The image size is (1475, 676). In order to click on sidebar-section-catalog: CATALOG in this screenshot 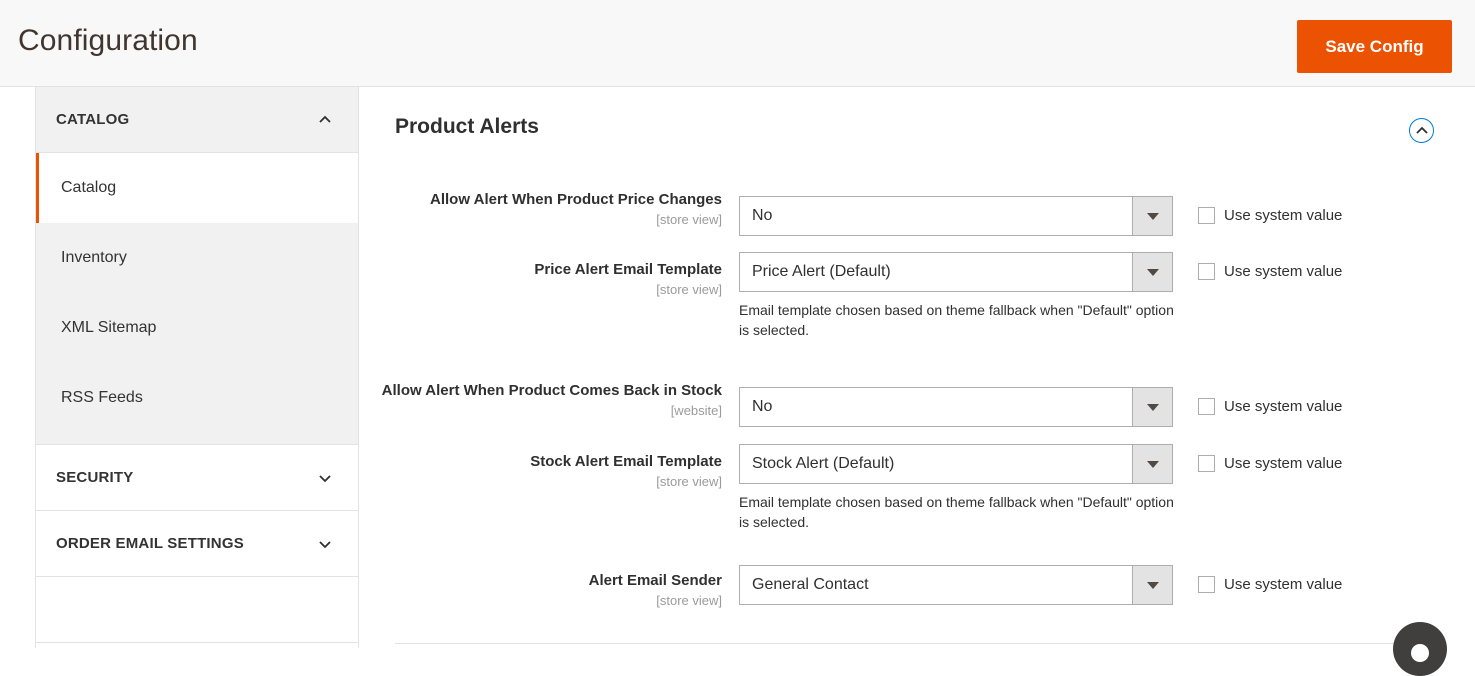, I will do `click(197, 120)`.